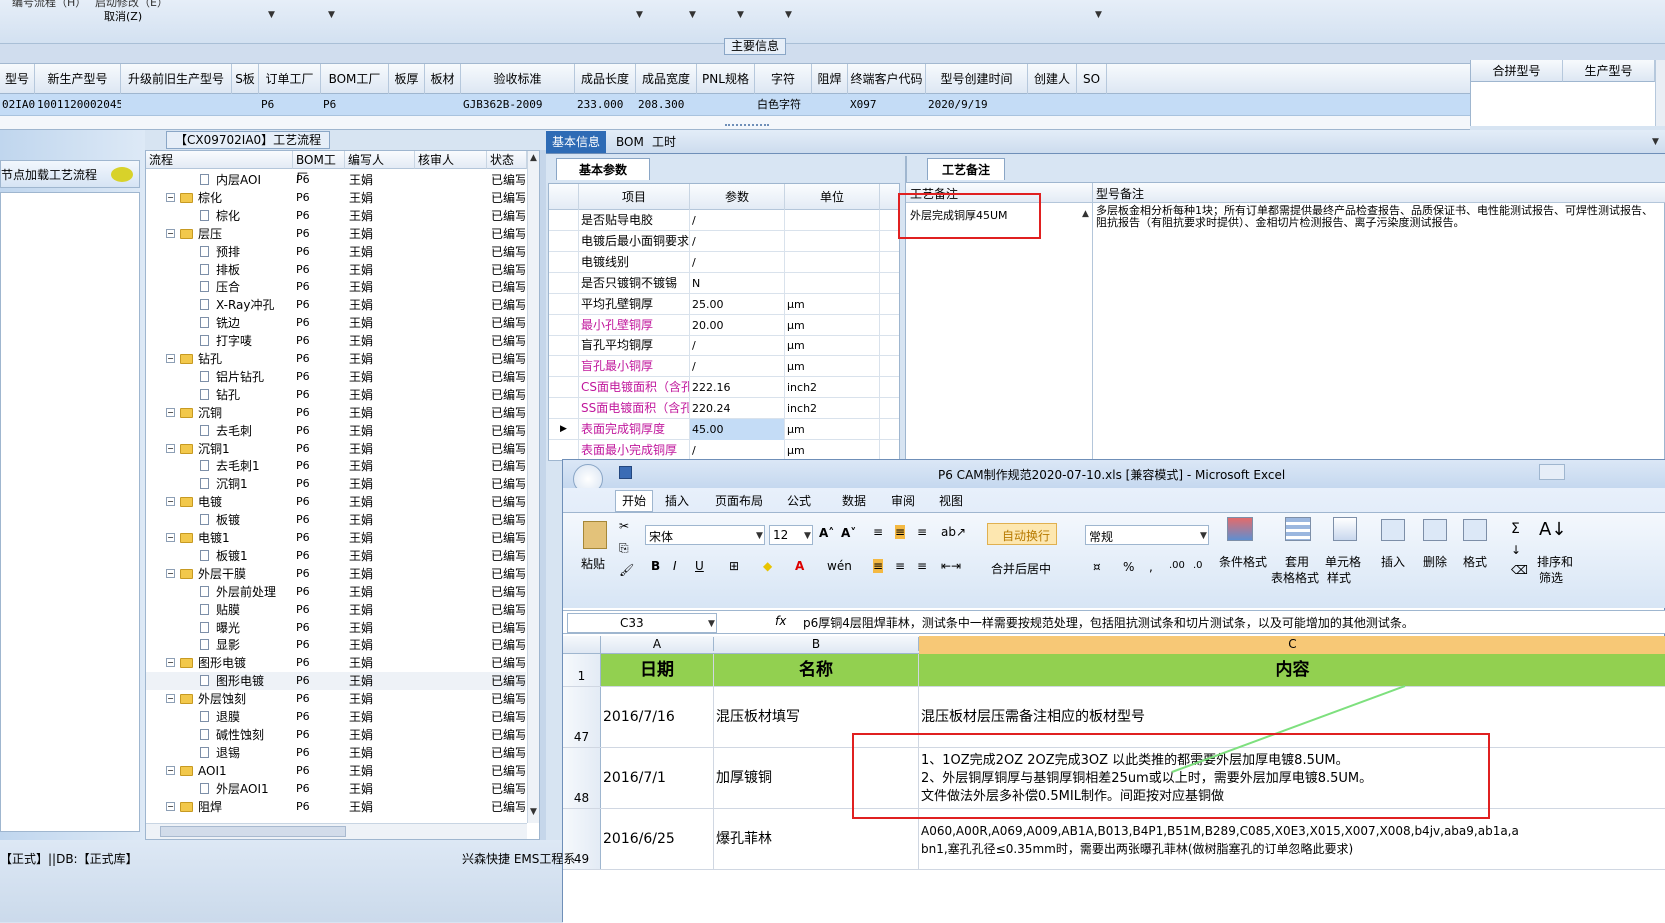  I want to click on param-value: 20.00, so click(737, 325).